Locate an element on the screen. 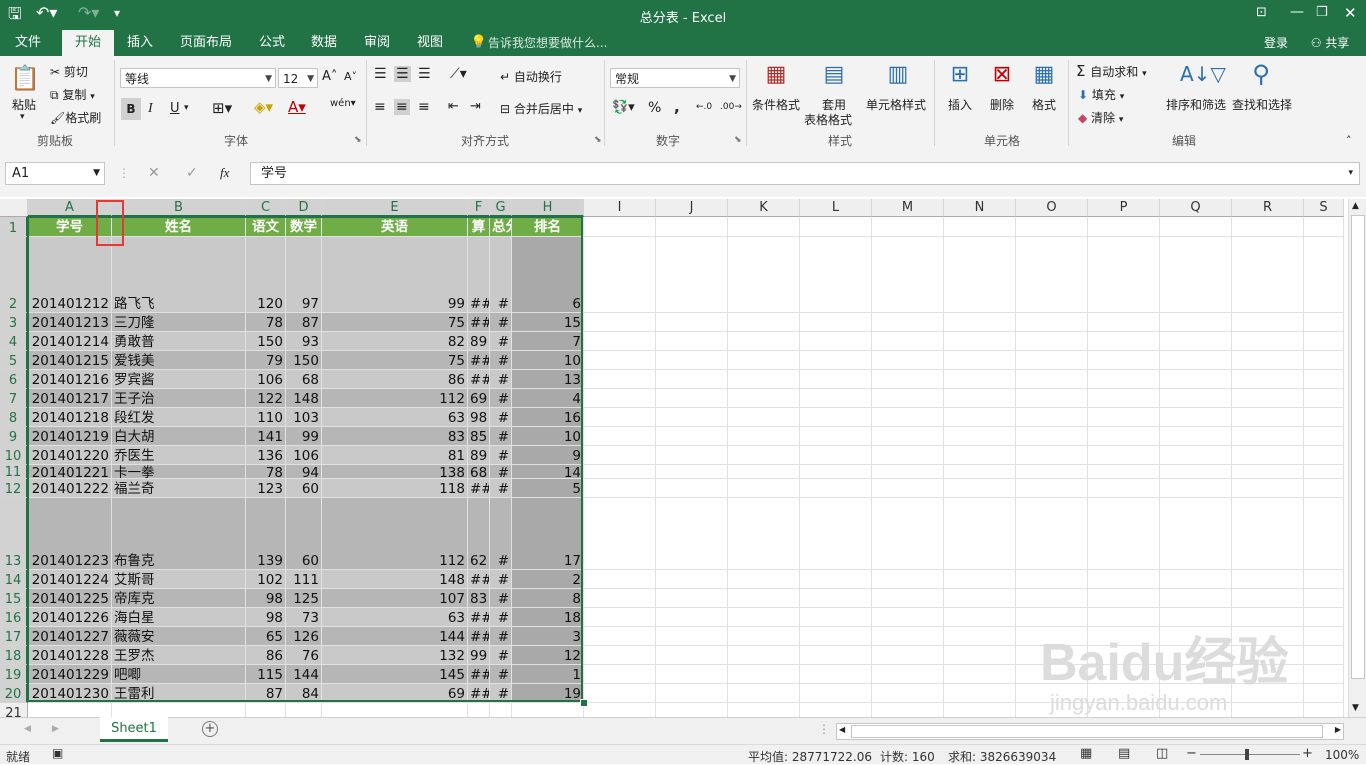  cell-value: 125 is located at coordinates (304, 598).